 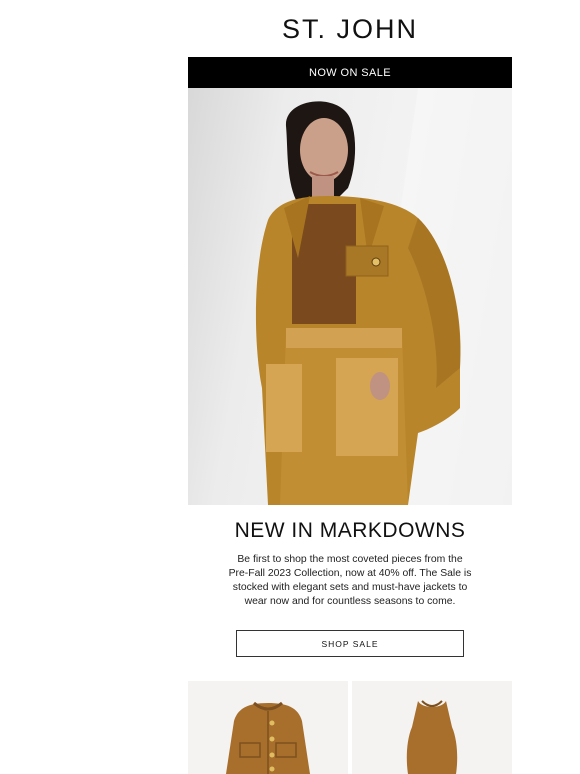 I want to click on product-tile-dress, so click(x=432, y=727).